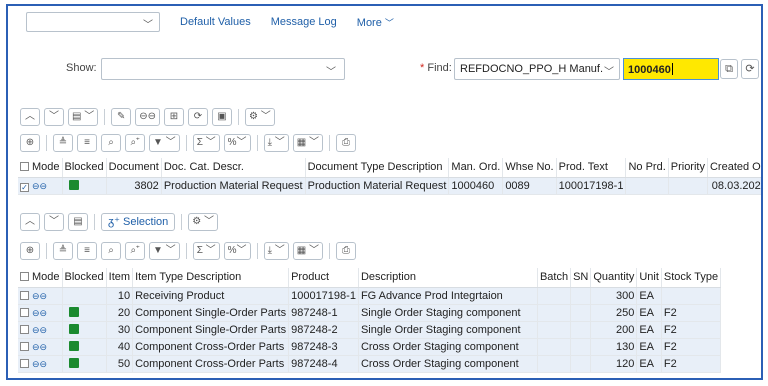  Describe the element at coordinates (78, 222) in the screenshot. I see `layout-icon: ▤` at that location.